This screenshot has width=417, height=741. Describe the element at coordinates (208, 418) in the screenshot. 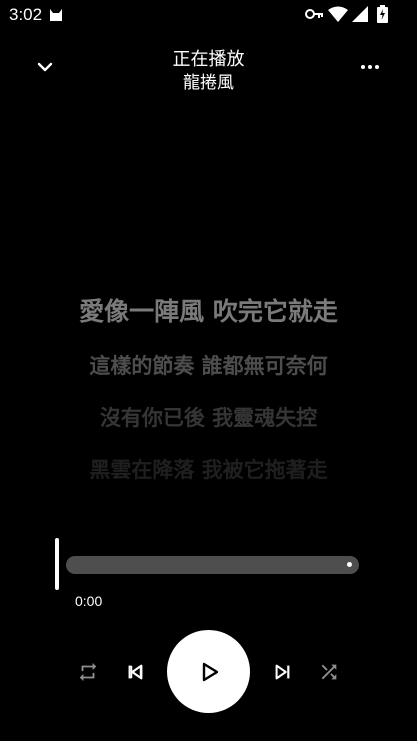

I see `lyric-line: 沒有你已後 我靈魂失控` at that location.